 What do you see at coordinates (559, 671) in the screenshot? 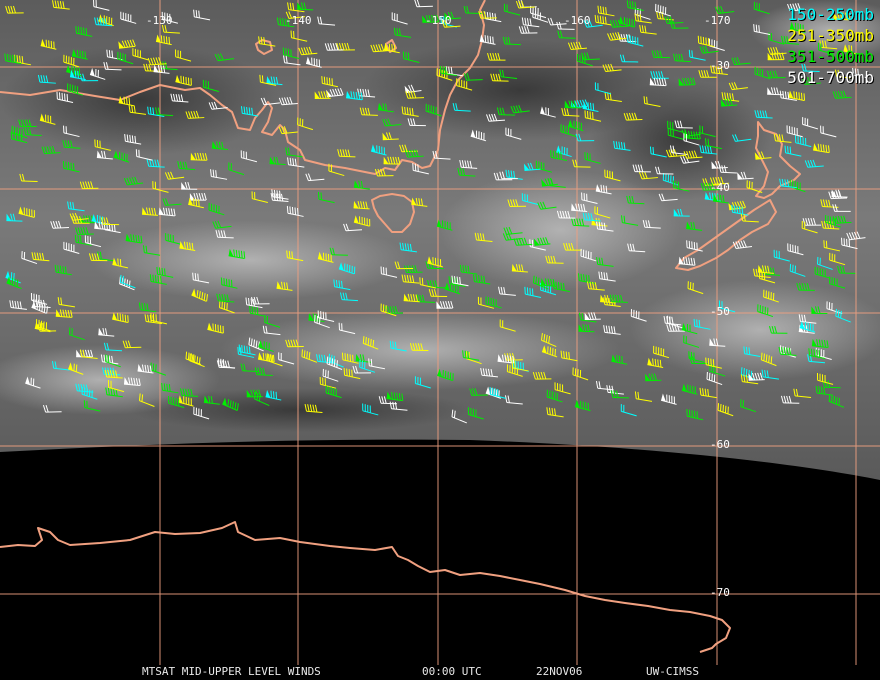
I see `date-stamp: 22NOV06` at bounding box center [559, 671].